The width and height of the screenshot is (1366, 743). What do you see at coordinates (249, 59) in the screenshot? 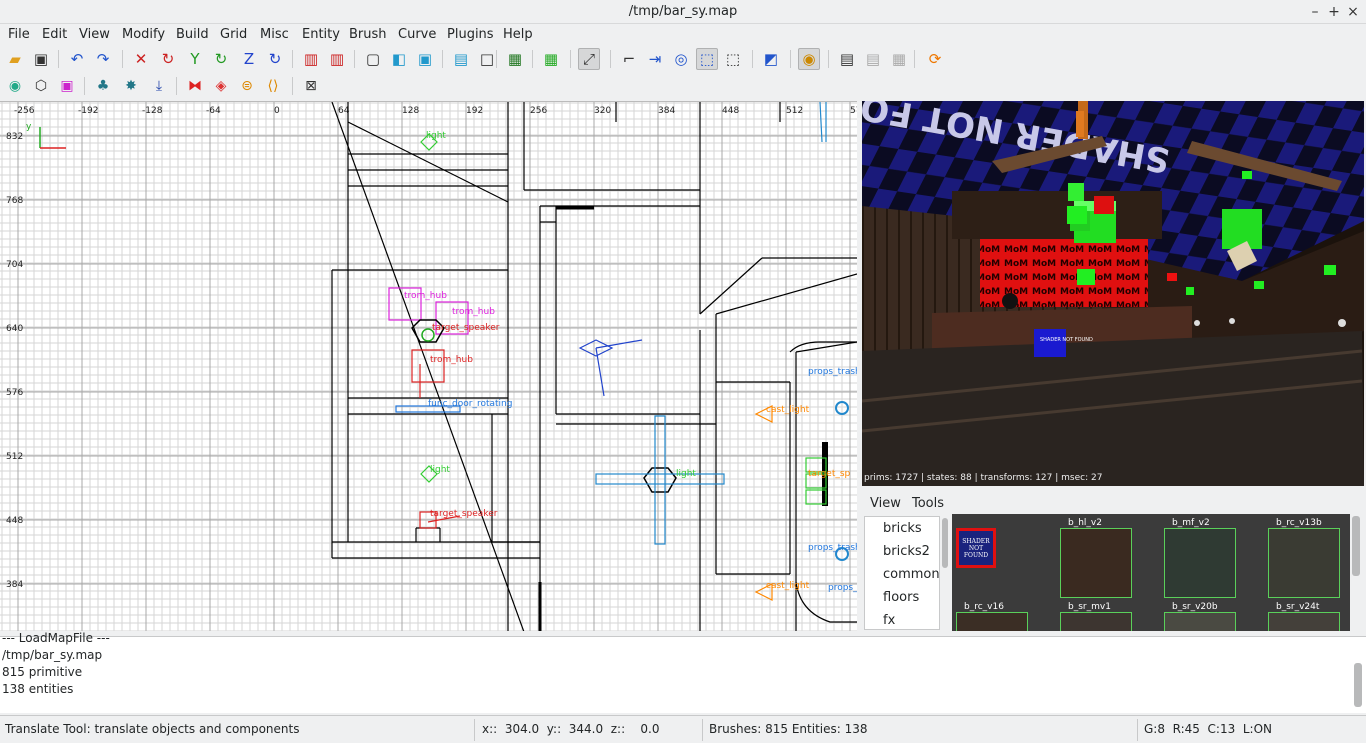
I see `flip-z-icon: Z` at bounding box center [249, 59].